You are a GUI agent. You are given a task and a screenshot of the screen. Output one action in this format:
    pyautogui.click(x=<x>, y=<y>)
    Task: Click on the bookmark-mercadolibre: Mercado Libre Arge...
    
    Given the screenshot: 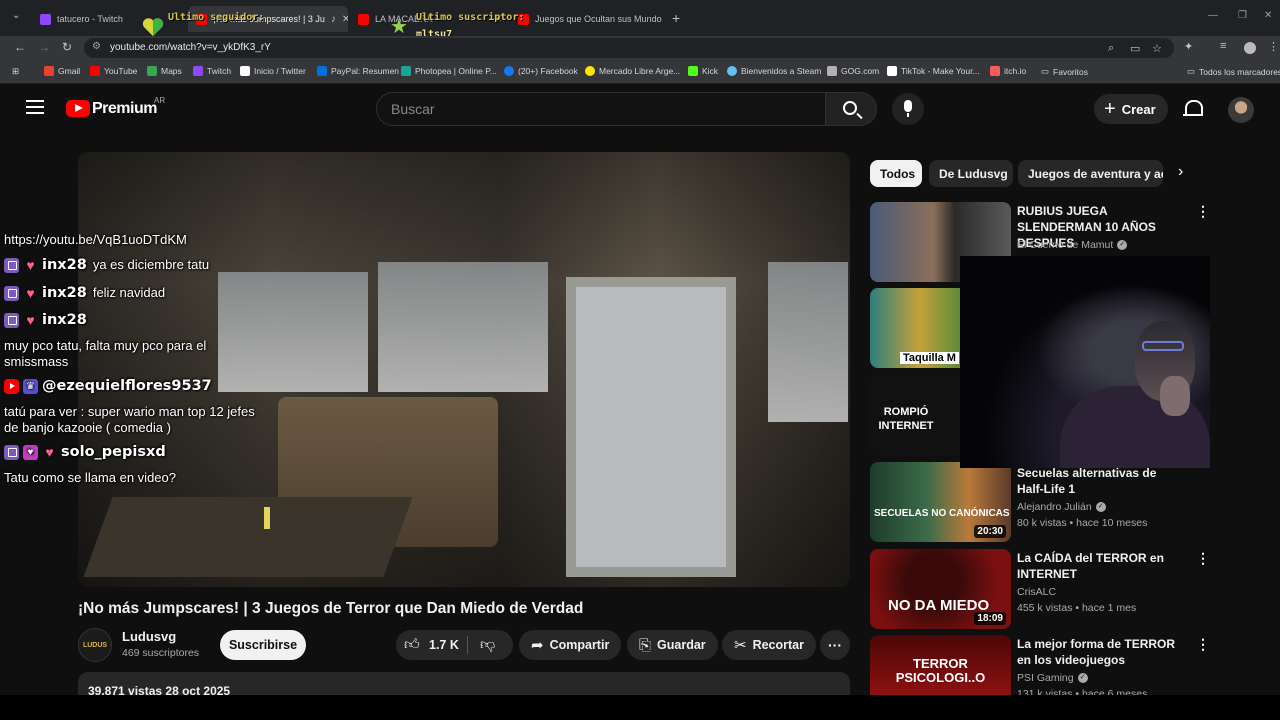 What is the action you would take?
    pyautogui.click(x=632, y=71)
    